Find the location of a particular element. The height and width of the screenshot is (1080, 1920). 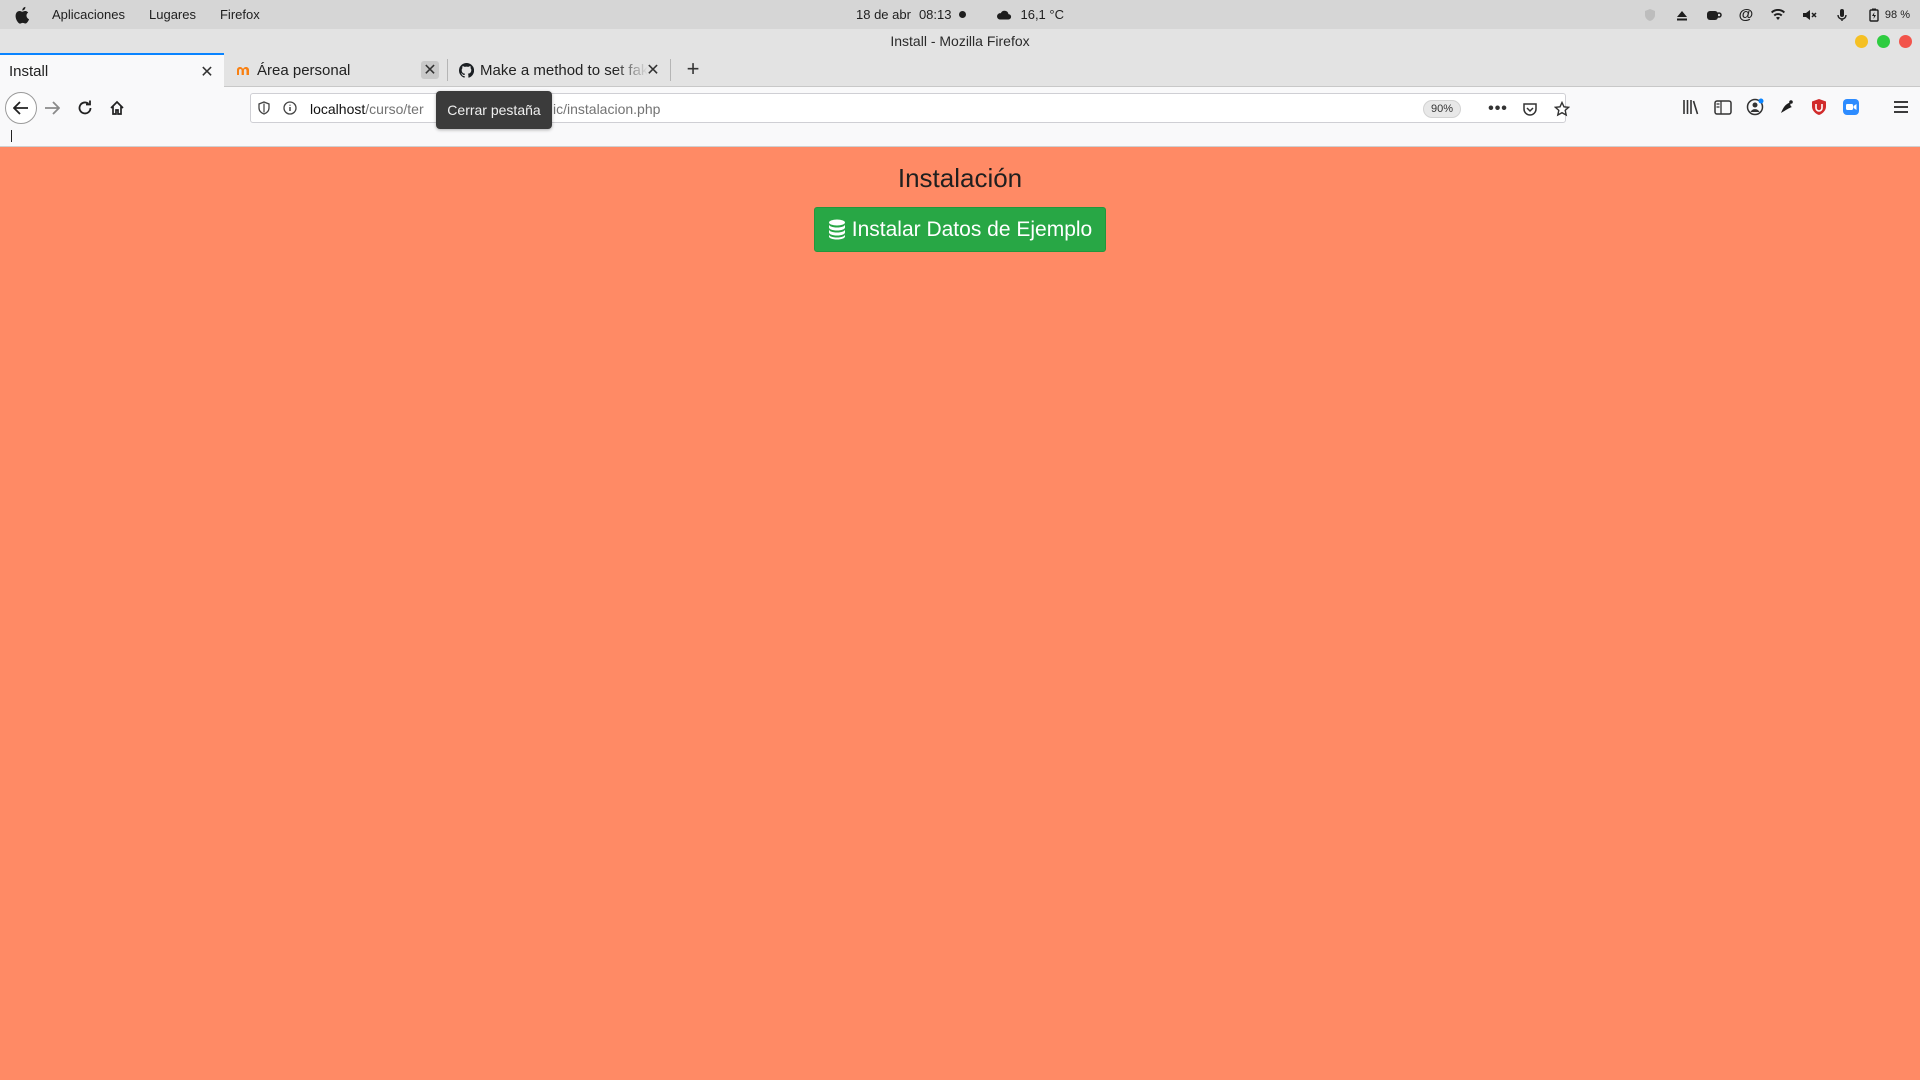

system-tray: @ 98 % is located at coordinates (1776, 14).